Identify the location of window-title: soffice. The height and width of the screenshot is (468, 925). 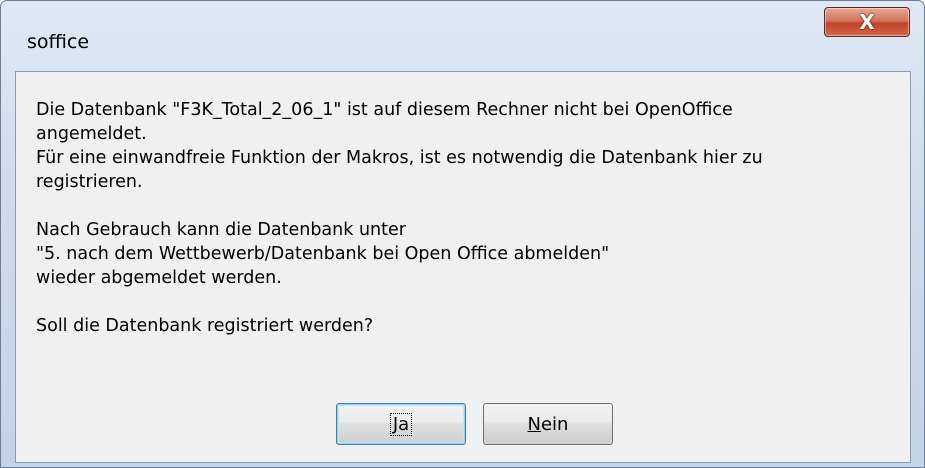
(58, 42).